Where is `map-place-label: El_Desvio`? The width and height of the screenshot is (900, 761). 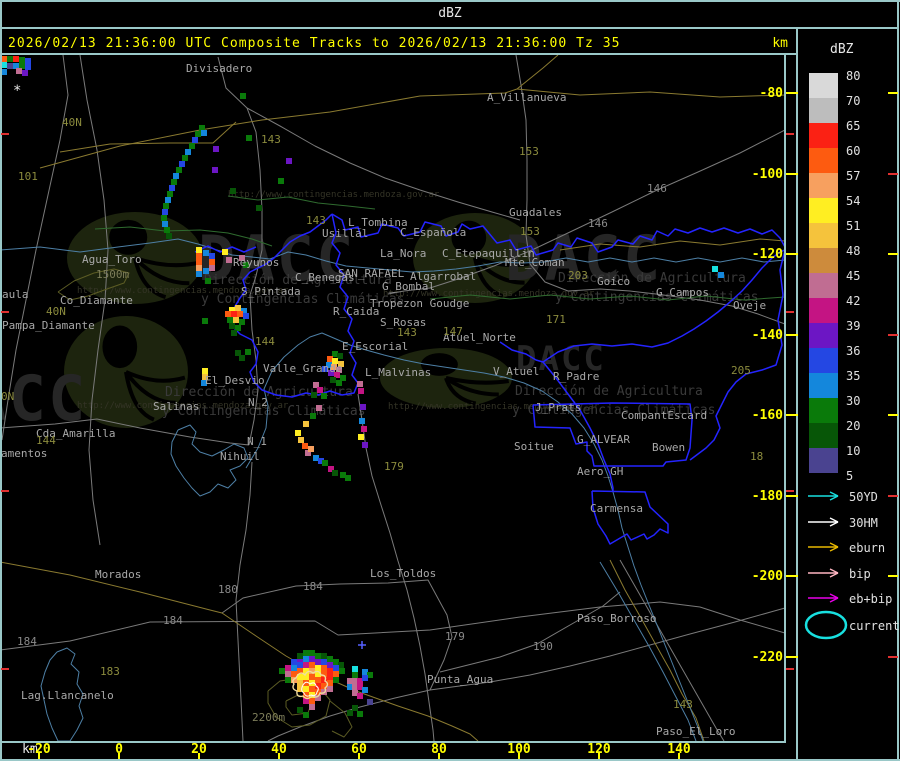 map-place-label: El_Desvio is located at coordinates (235, 380).